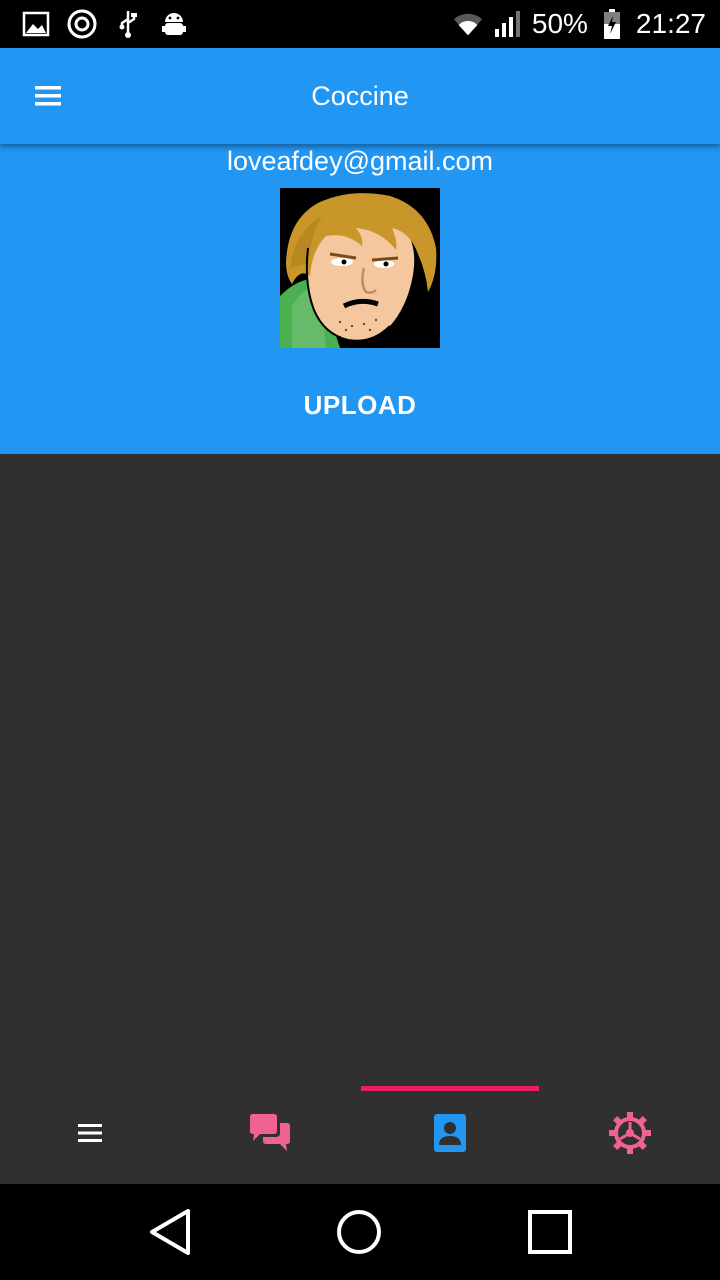 This screenshot has width=720, height=1280. I want to click on signal-icon, so click(508, 24).